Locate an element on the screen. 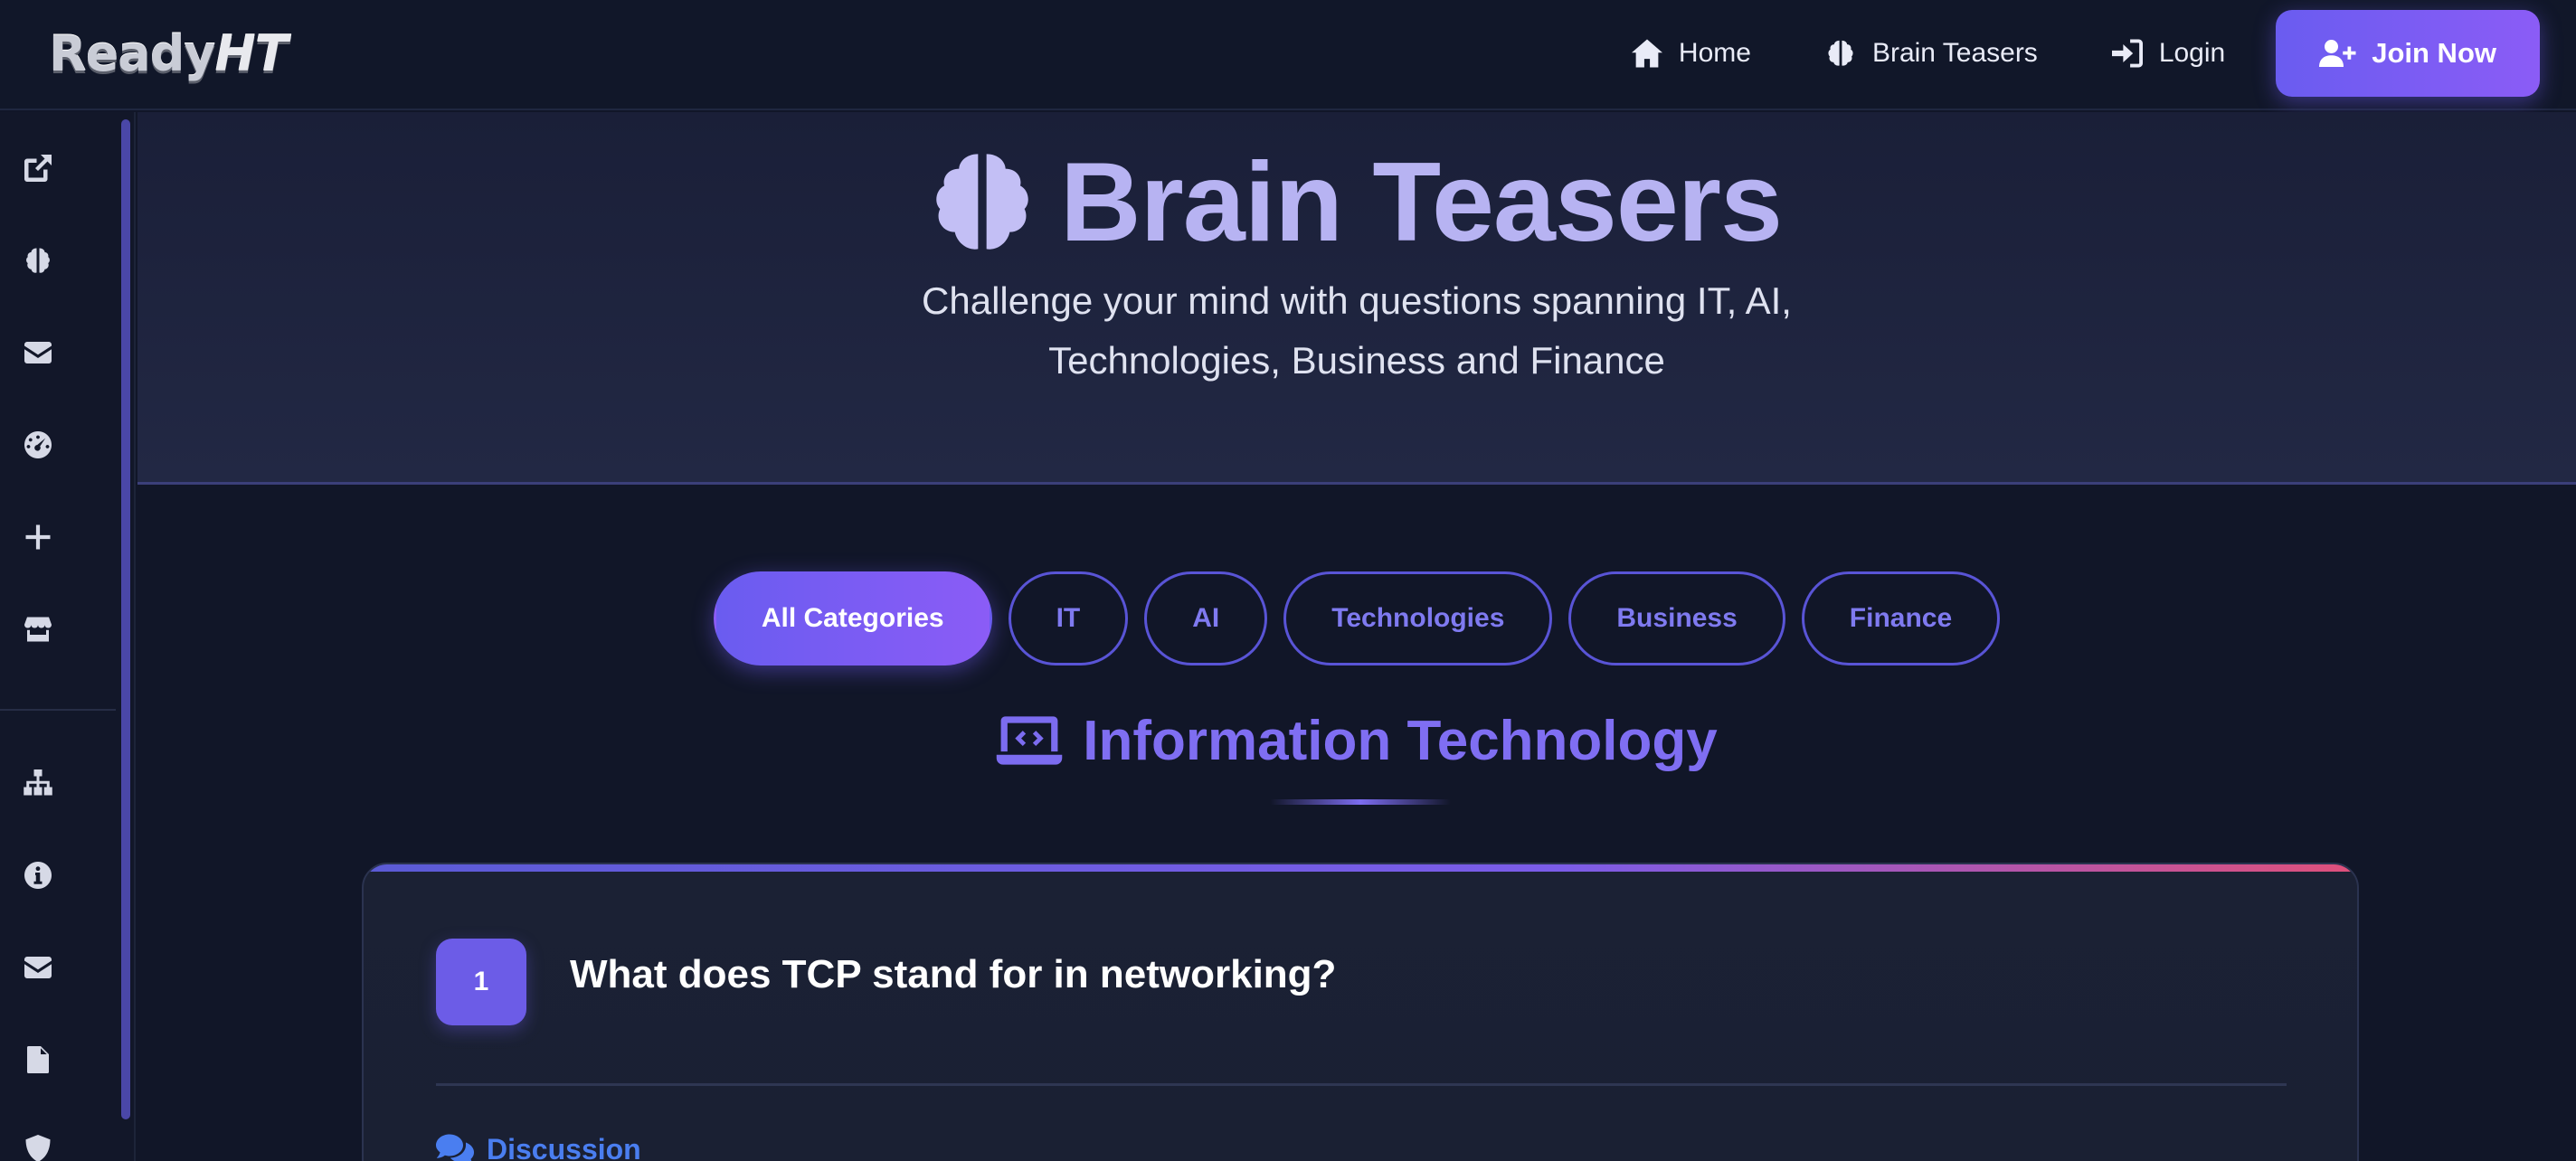  category-it: IT is located at coordinates (1069, 618).